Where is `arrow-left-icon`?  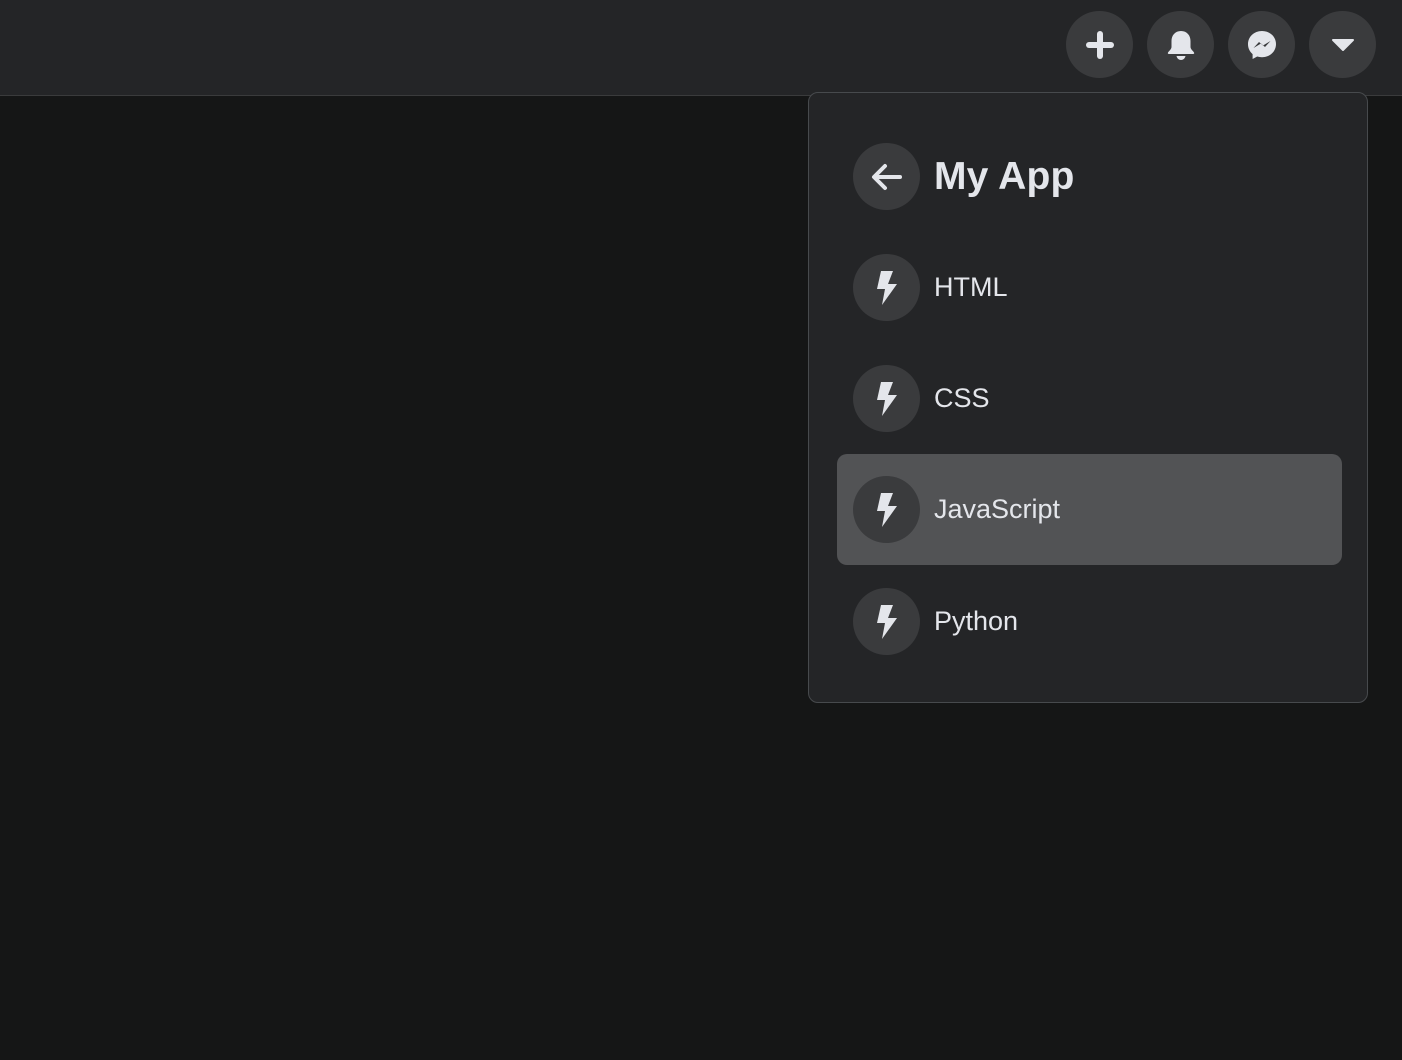
arrow-left-icon is located at coordinates (886, 176).